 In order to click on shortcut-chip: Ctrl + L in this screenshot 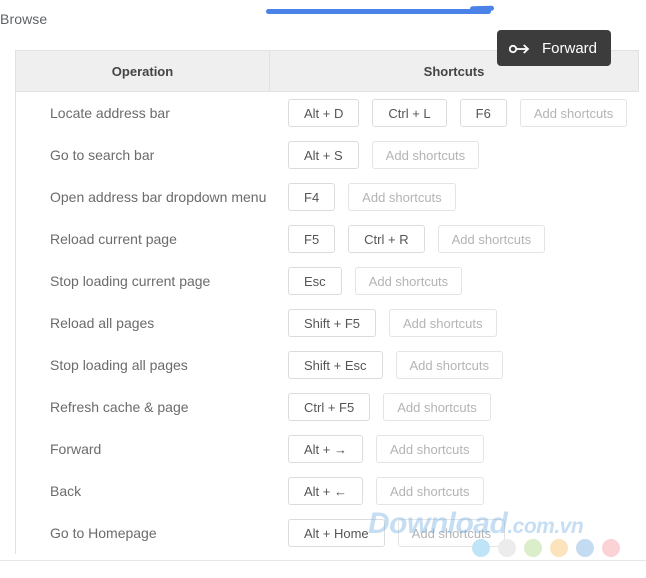, I will do `click(409, 113)`.